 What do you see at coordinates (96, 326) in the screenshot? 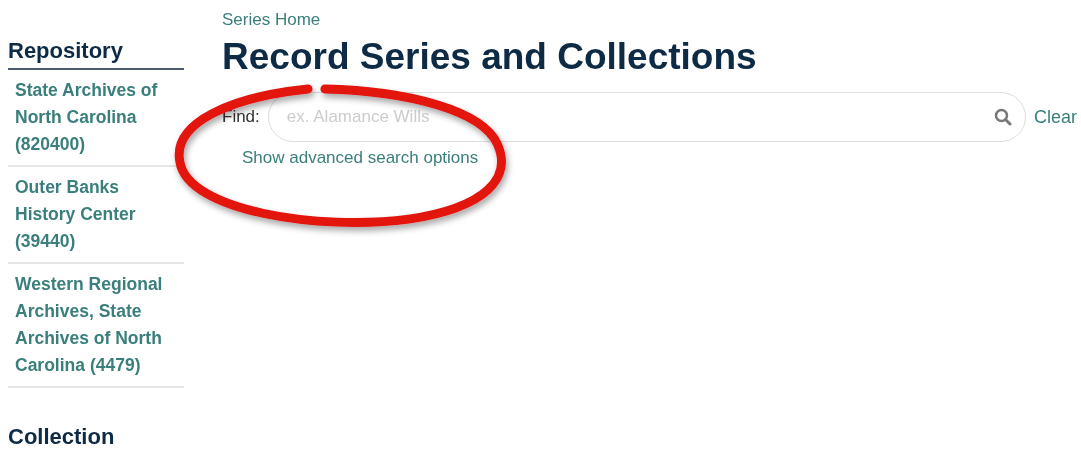
I see `repository-link: Western Regional Archives, State Archives of North Carolina (4479)` at bounding box center [96, 326].